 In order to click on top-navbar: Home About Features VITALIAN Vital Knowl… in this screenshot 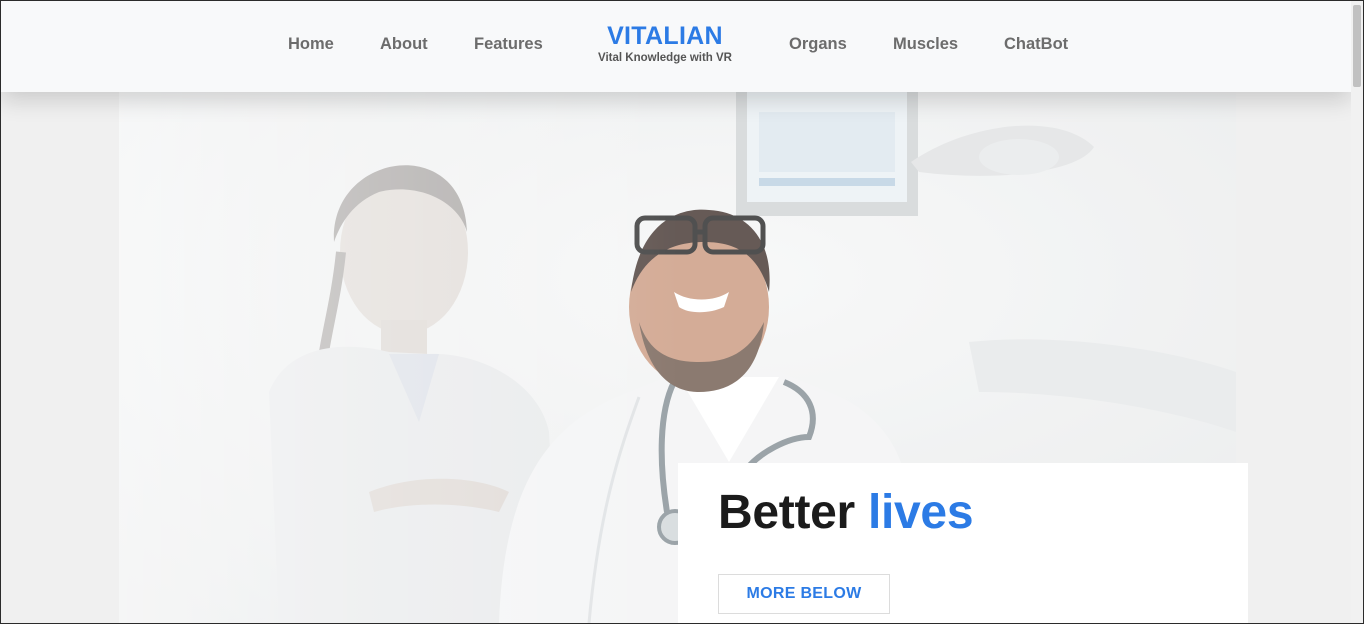, I will do `click(676, 46)`.